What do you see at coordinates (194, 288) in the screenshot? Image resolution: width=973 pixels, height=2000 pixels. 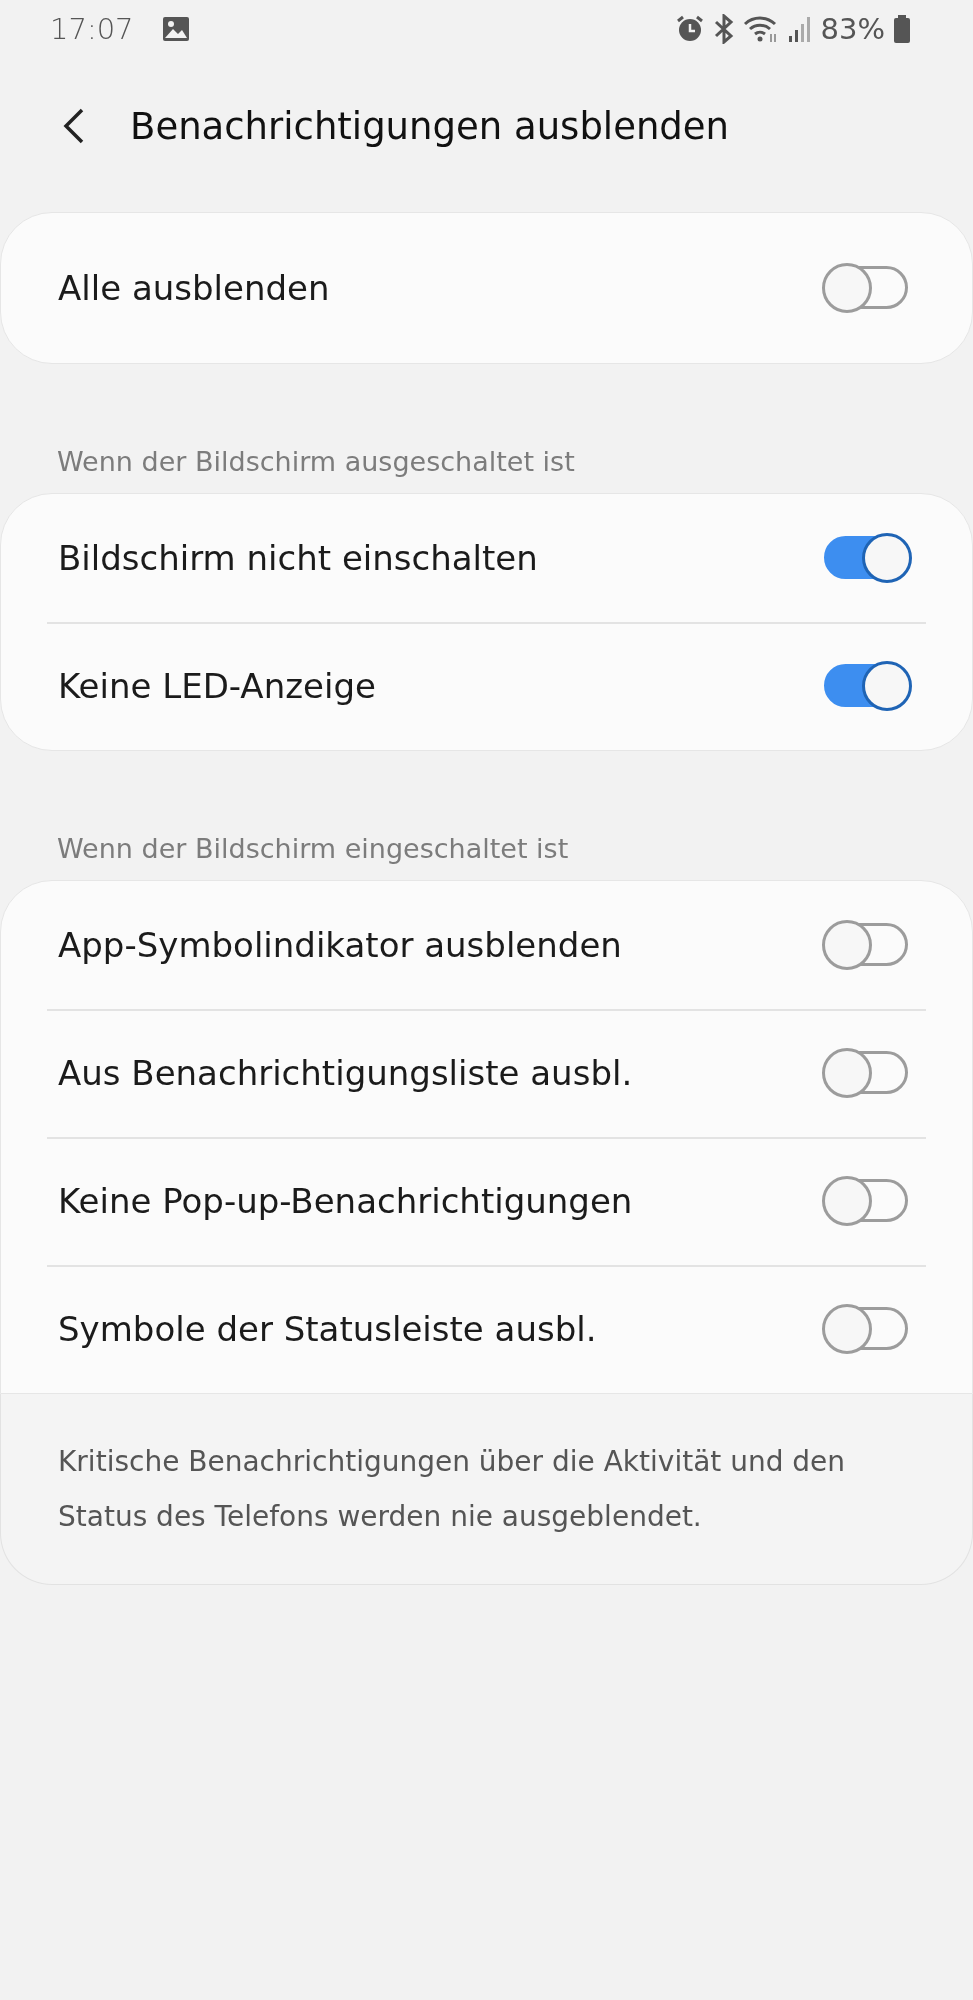 I see `setting-label: Alle ausblenden` at bounding box center [194, 288].